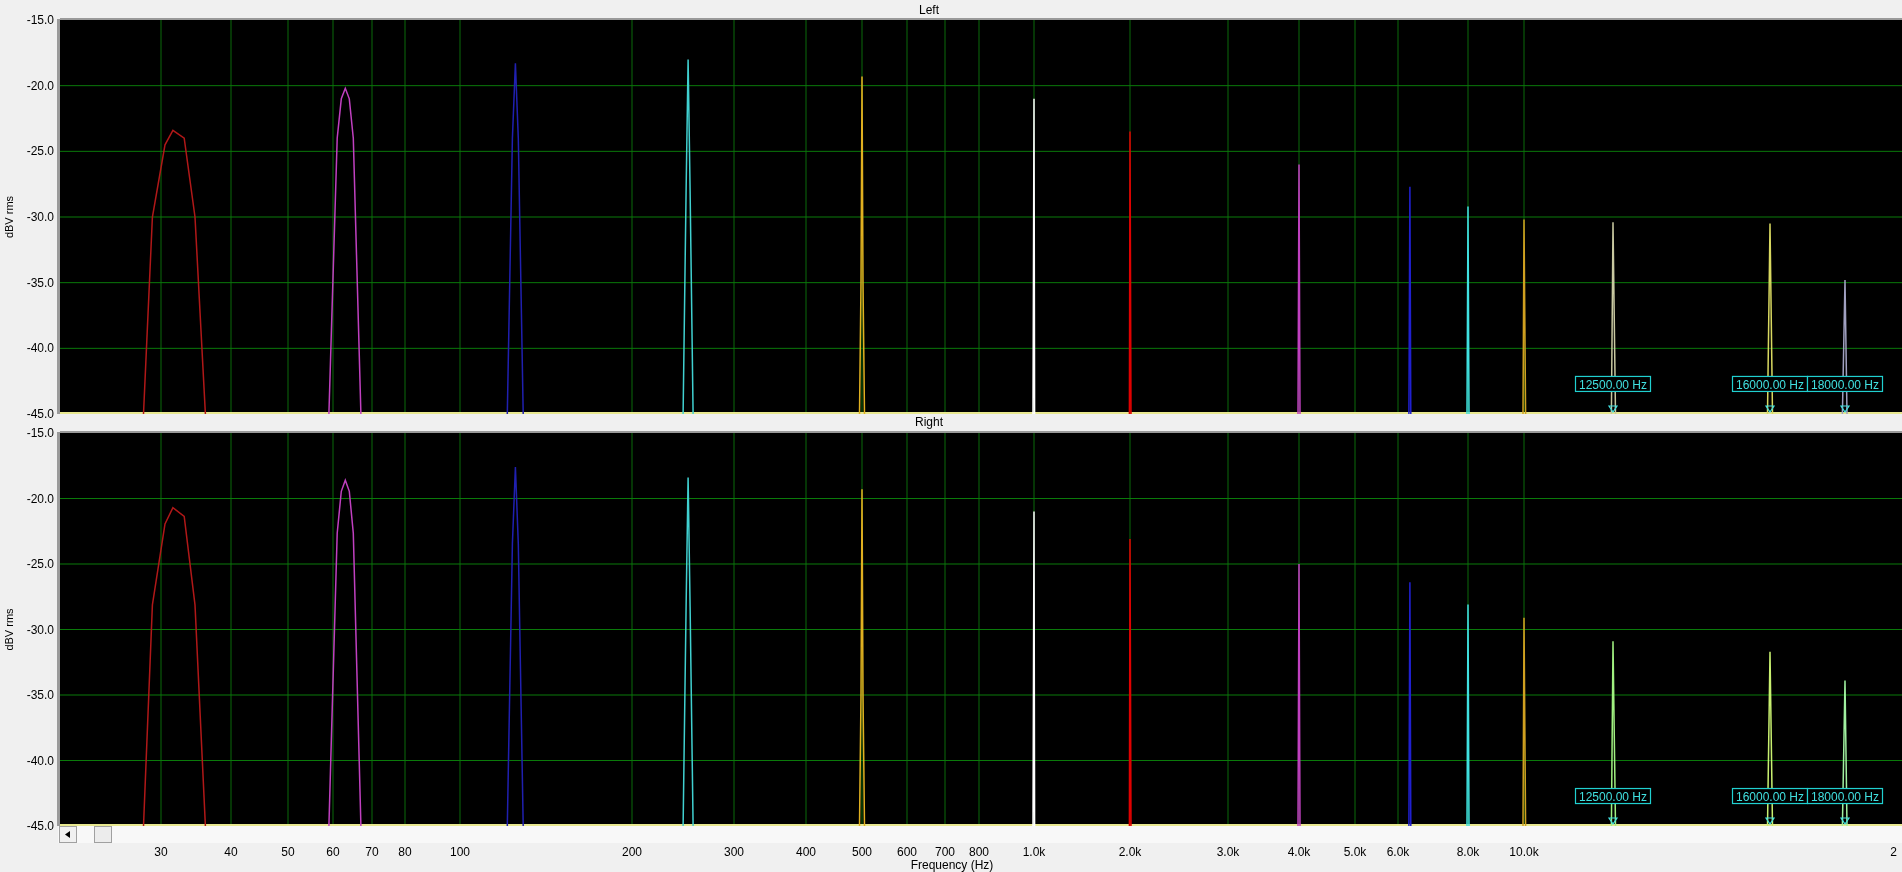 This screenshot has height=872, width=1902. What do you see at coordinates (1893, 852) in the screenshot?
I see `x-tick-label: 2` at bounding box center [1893, 852].